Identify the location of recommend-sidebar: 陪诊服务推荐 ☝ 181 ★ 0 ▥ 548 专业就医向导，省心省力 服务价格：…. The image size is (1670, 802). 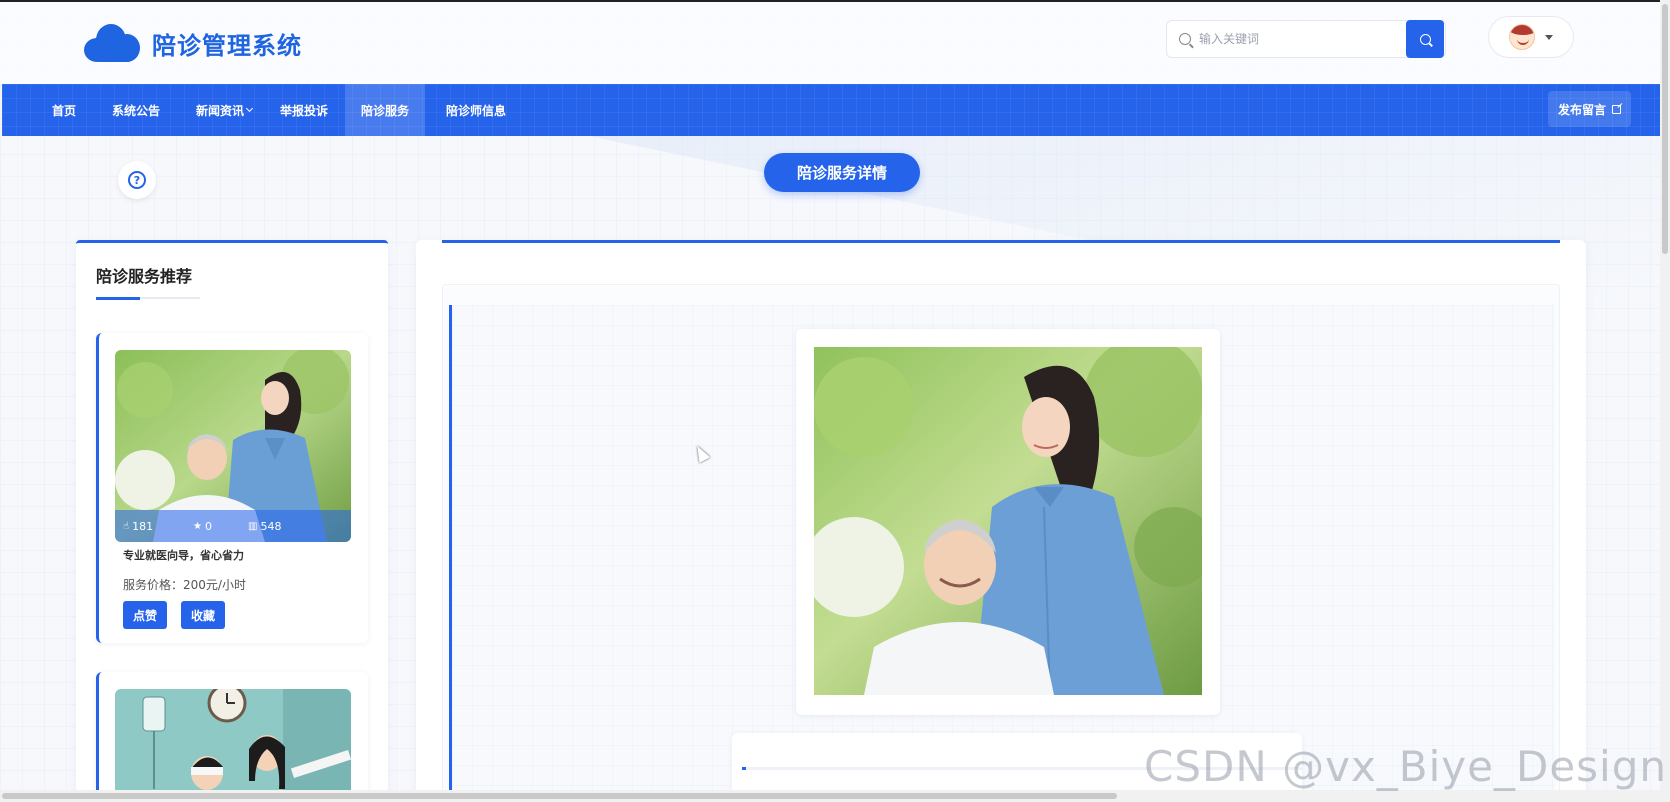
(232, 521).